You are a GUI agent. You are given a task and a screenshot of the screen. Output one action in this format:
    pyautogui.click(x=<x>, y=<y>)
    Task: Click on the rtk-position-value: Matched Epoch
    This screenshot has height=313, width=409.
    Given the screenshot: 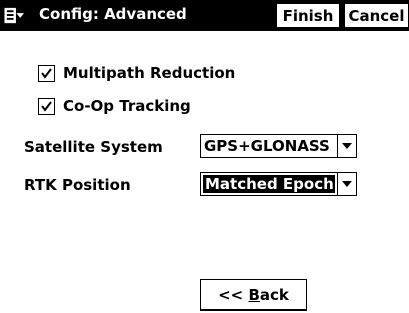 What is the action you would take?
    pyautogui.click(x=269, y=184)
    